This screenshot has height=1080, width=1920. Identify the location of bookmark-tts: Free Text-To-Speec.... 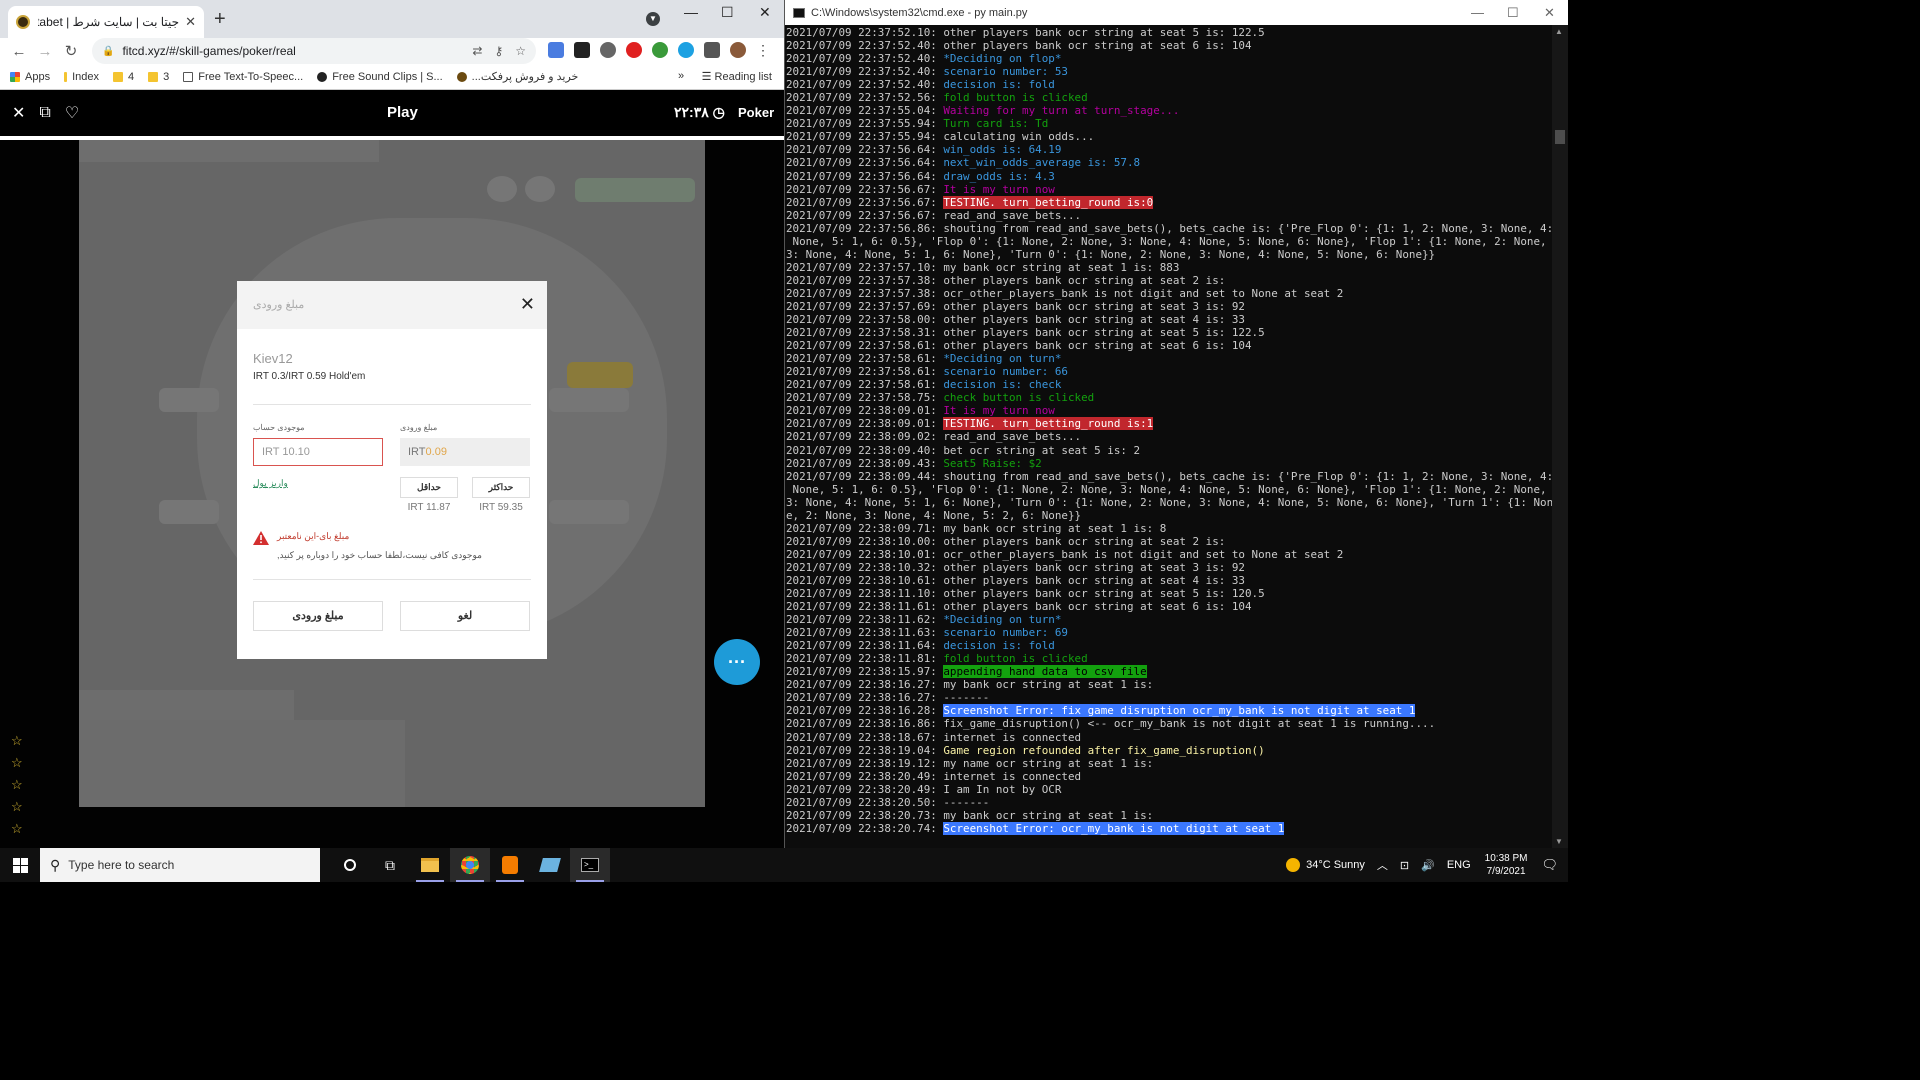
(243, 77).